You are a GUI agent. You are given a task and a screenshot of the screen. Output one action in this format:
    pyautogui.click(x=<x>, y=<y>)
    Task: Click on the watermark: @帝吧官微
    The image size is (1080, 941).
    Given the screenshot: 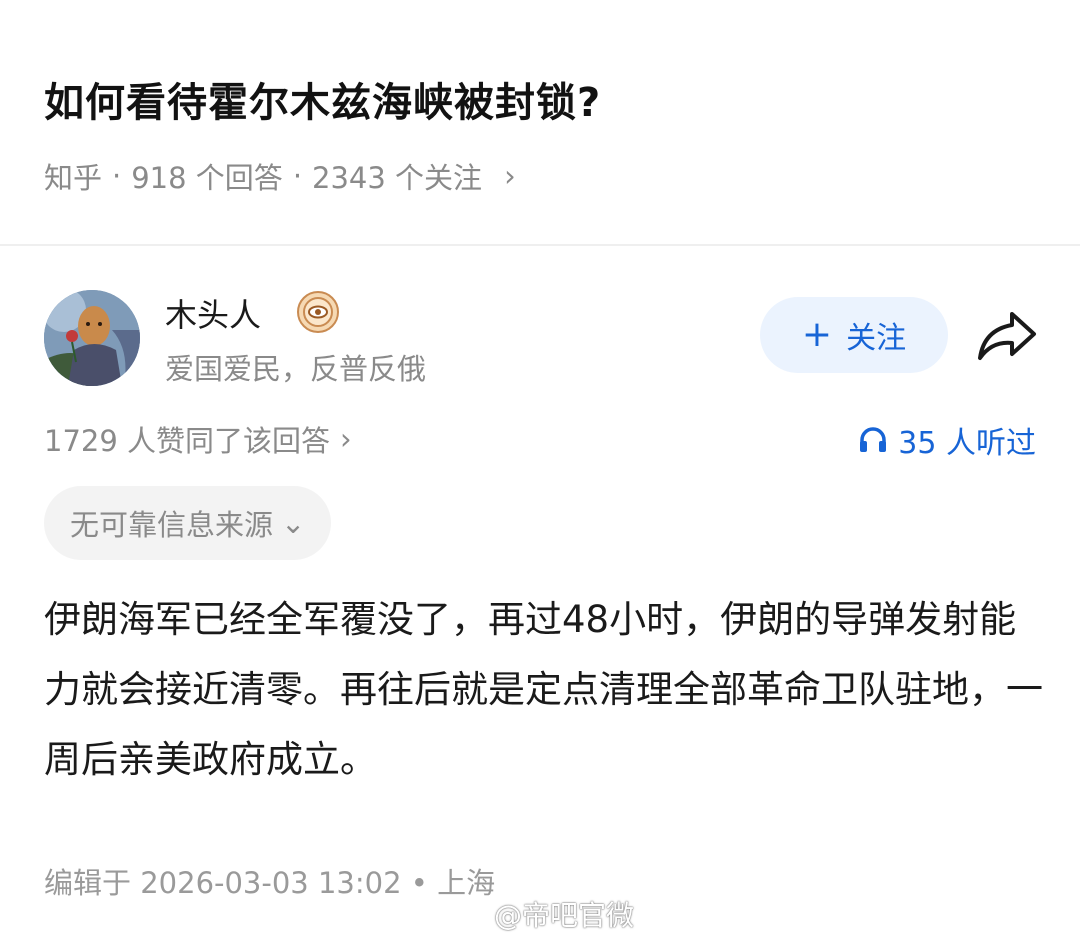 What is the action you would take?
    pyautogui.click(x=546, y=914)
    